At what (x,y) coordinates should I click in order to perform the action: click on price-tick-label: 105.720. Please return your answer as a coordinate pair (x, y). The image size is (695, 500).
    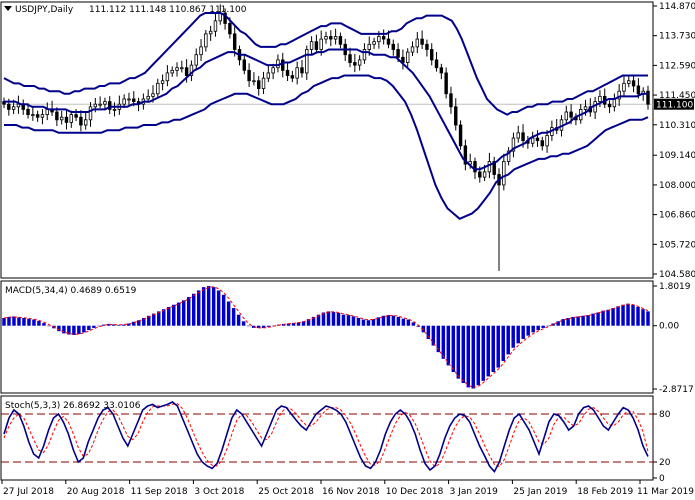
    Looking at the image, I should click on (677, 245).